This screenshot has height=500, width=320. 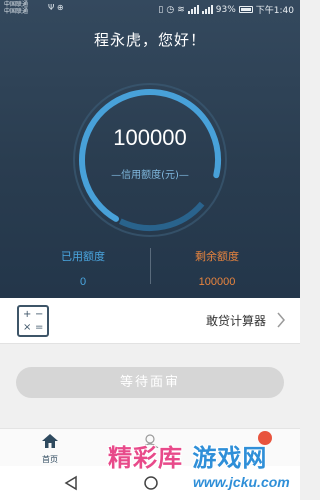 I want to click on status-icons: ▯ ◷ ≋ 93% 下午1:40, so click(x=226, y=10).